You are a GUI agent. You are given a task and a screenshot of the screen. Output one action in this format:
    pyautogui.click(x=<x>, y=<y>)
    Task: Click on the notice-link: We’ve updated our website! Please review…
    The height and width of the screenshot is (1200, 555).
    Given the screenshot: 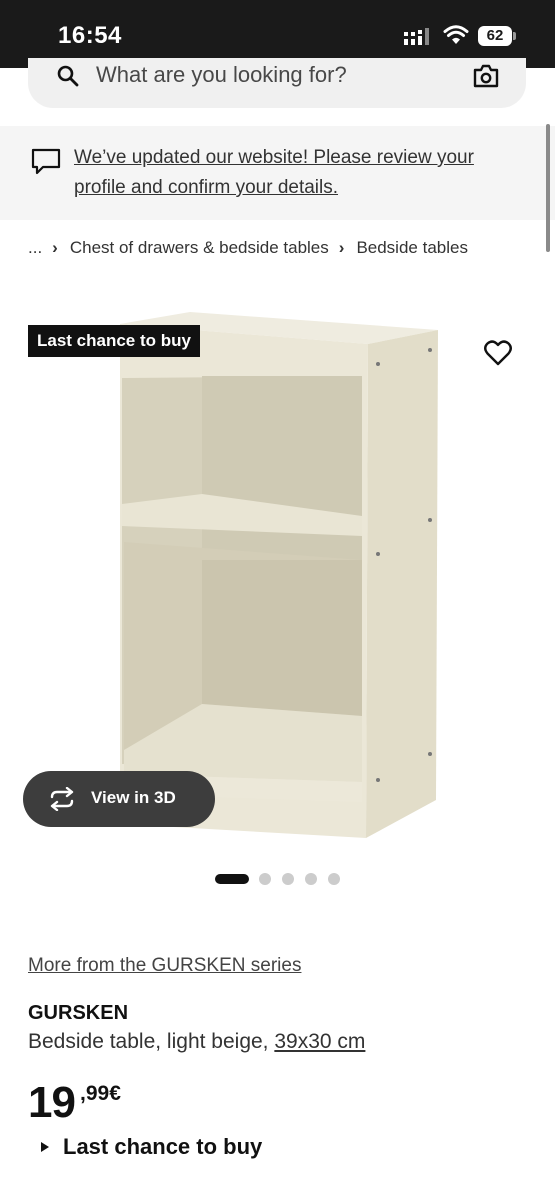 What is the action you would take?
    pyautogui.click(x=299, y=173)
    